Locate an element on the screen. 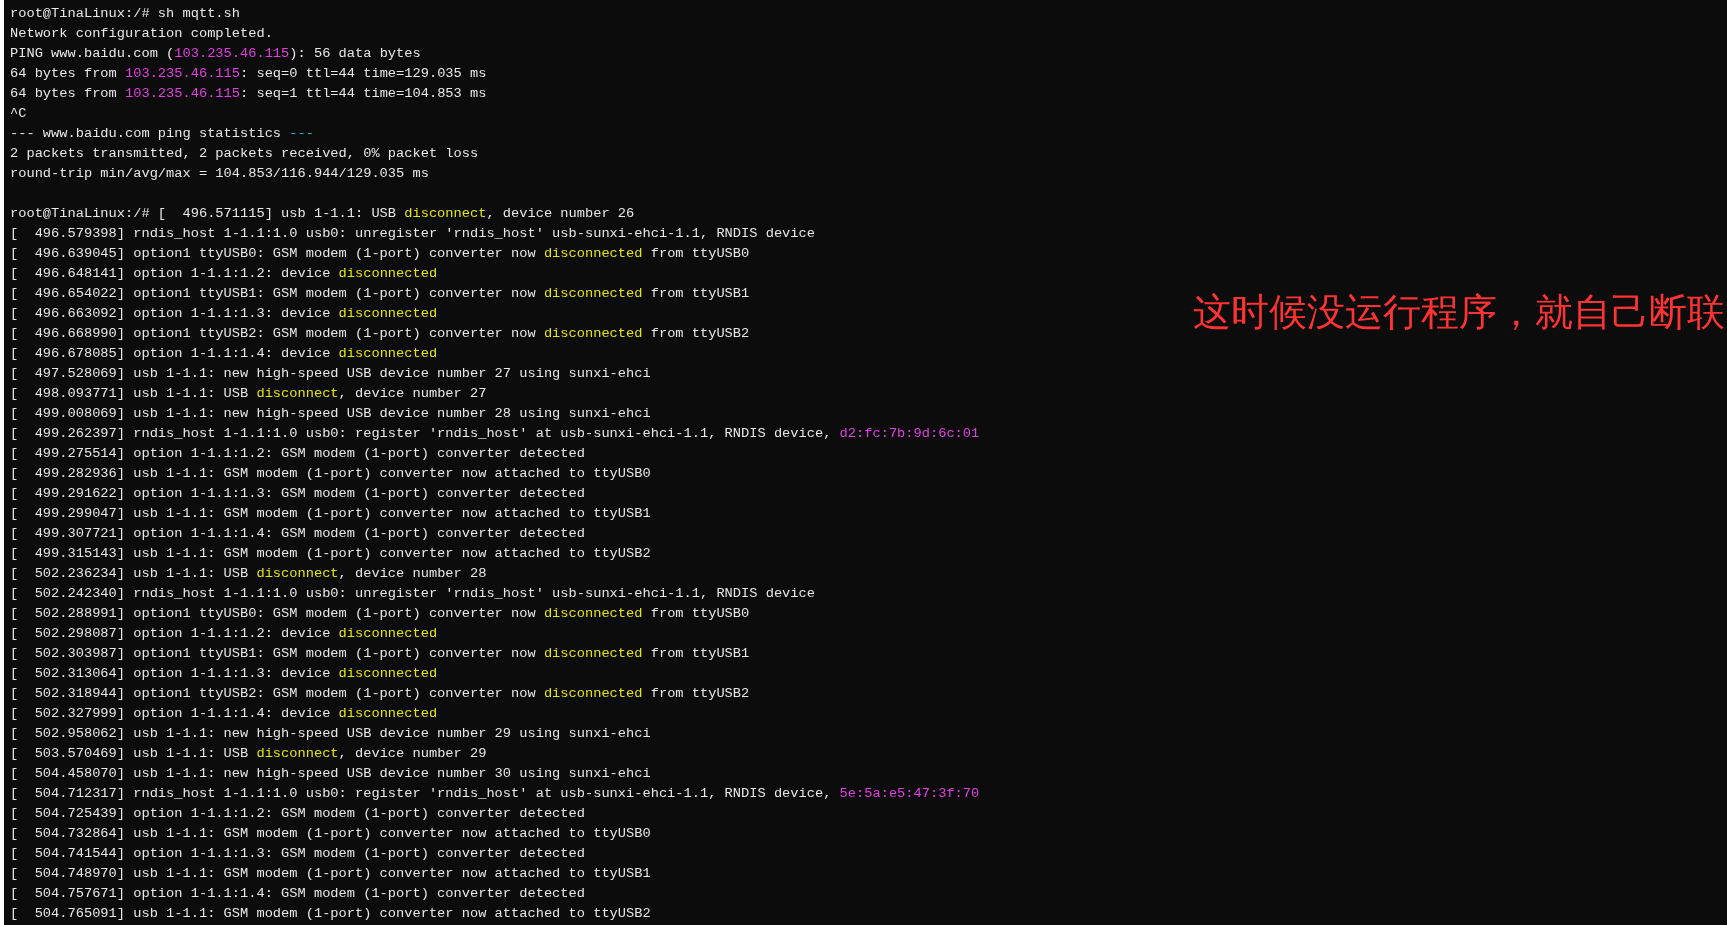 Image resolution: width=1727 pixels, height=925 pixels. terminal-line: [ 504.732864] usb 1-1.1: GSM modem (1-port) converter now attached to ttyUSB0 is located at coordinates (330, 833).